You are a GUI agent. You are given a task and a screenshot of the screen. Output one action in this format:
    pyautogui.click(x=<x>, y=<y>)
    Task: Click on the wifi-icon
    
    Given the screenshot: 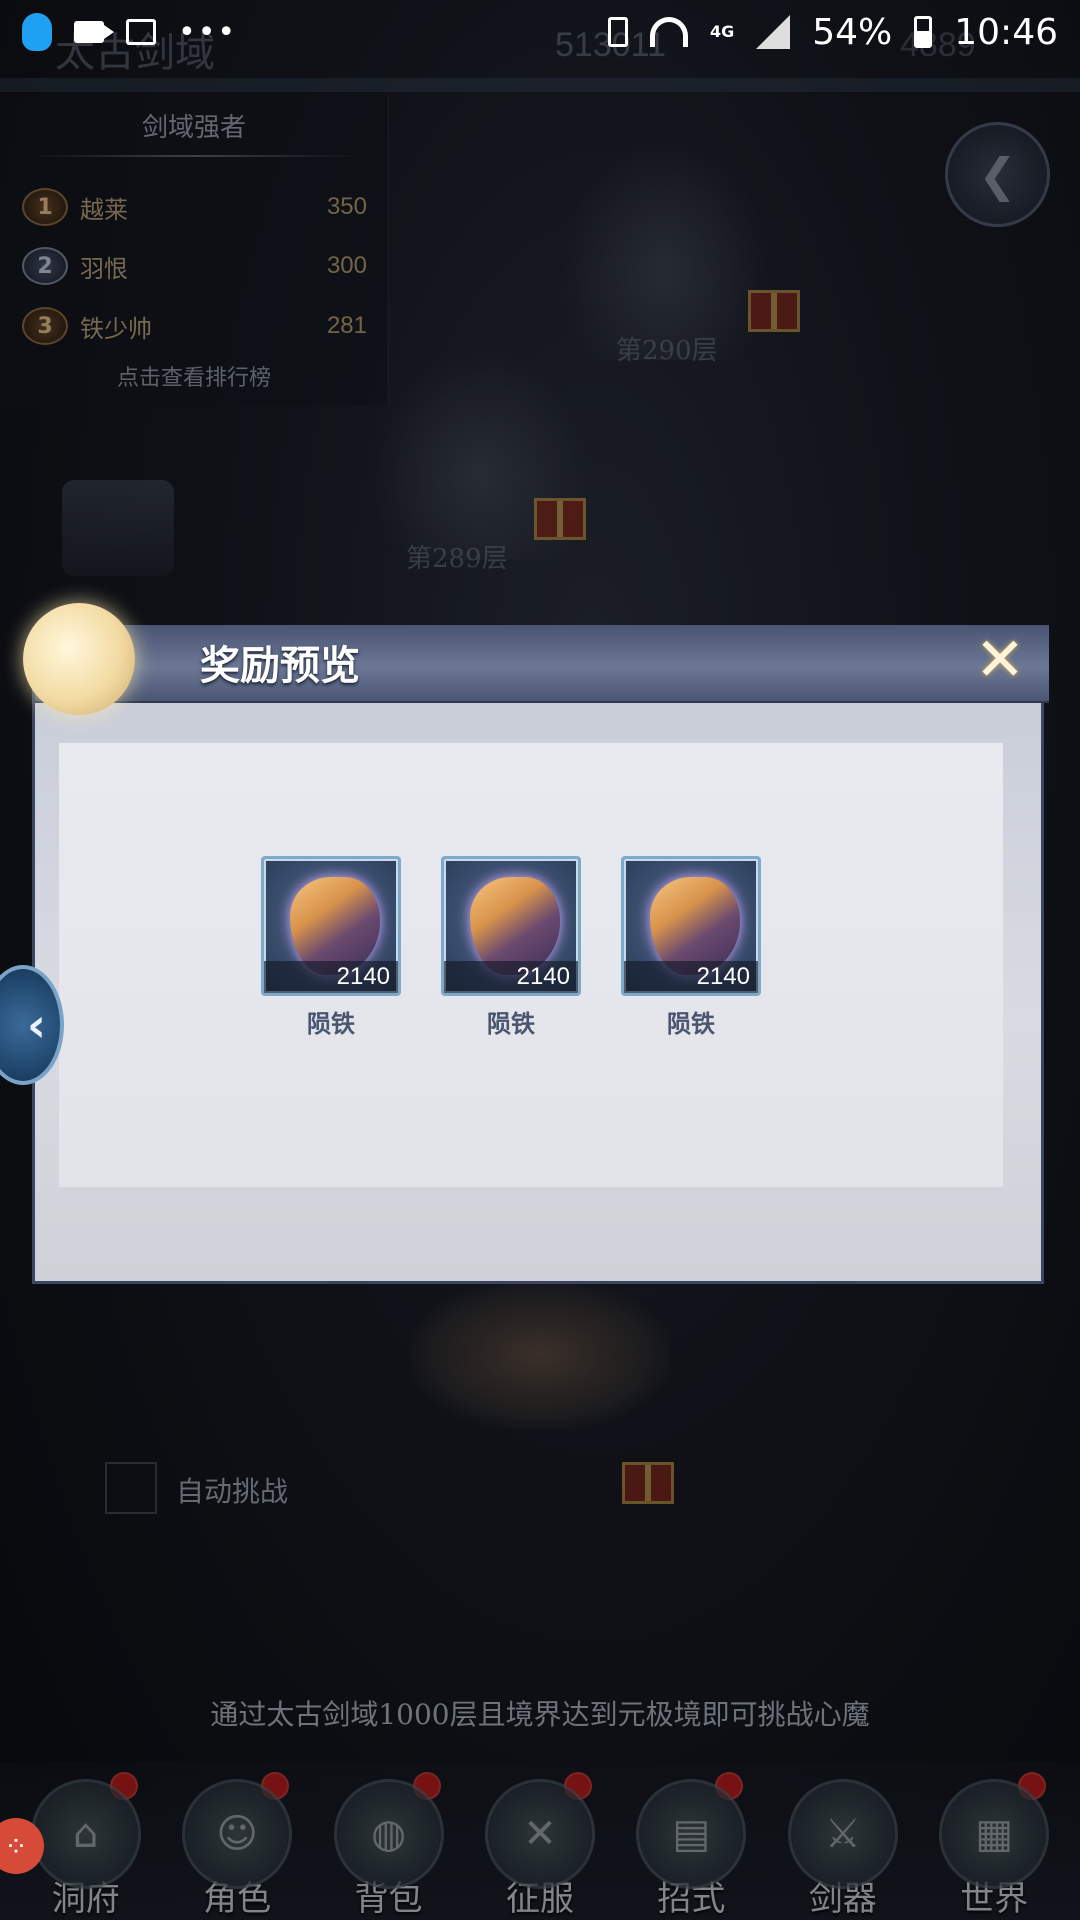 What is the action you would take?
    pyautogui.click(x=668, y=32)
    